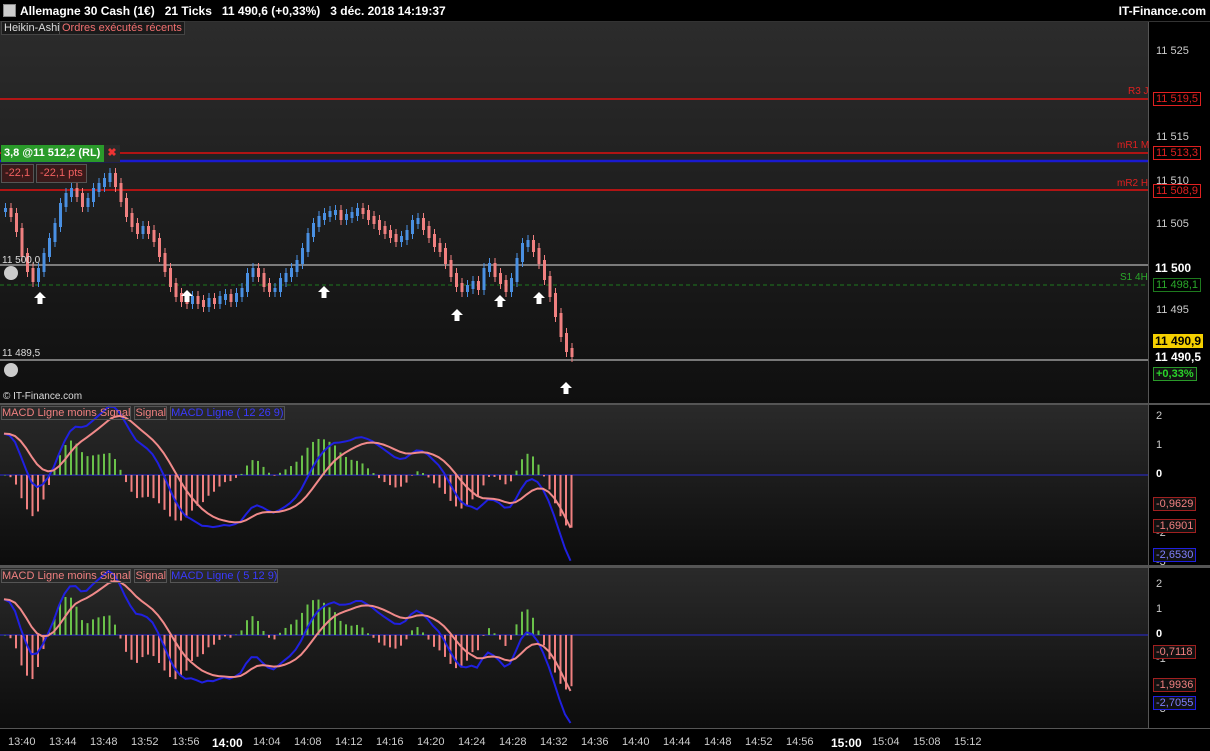 Image resolution: width=1210 pixels, height=751 pixels. What do you see at coordinates (1174, 685) in the screenshot?
I see `macd2-signal-value: -1,9936` at bounding box center [1174, 685].